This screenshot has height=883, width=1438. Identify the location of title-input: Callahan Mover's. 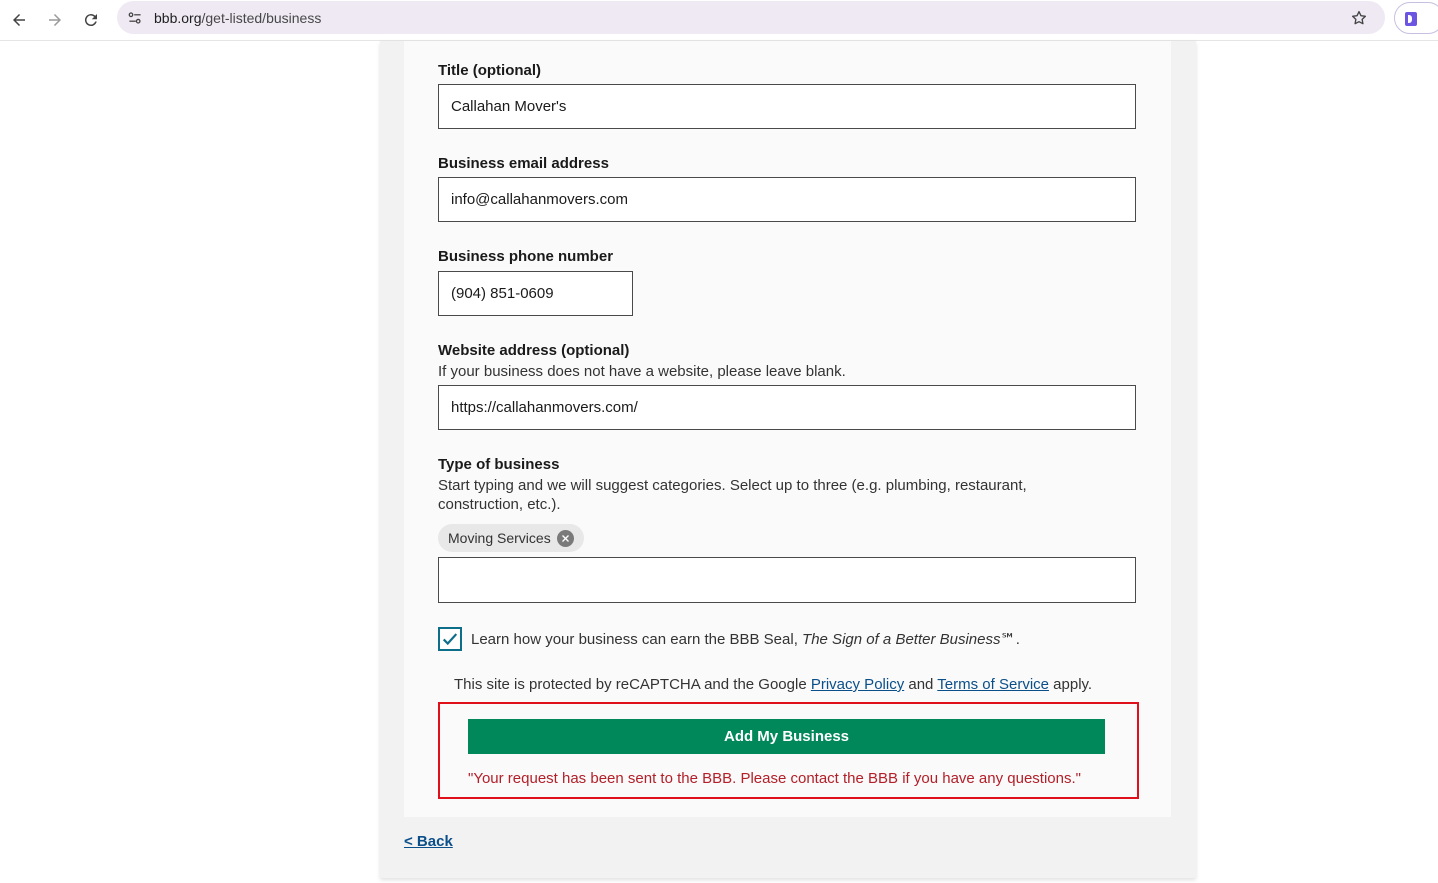
(787, 106).